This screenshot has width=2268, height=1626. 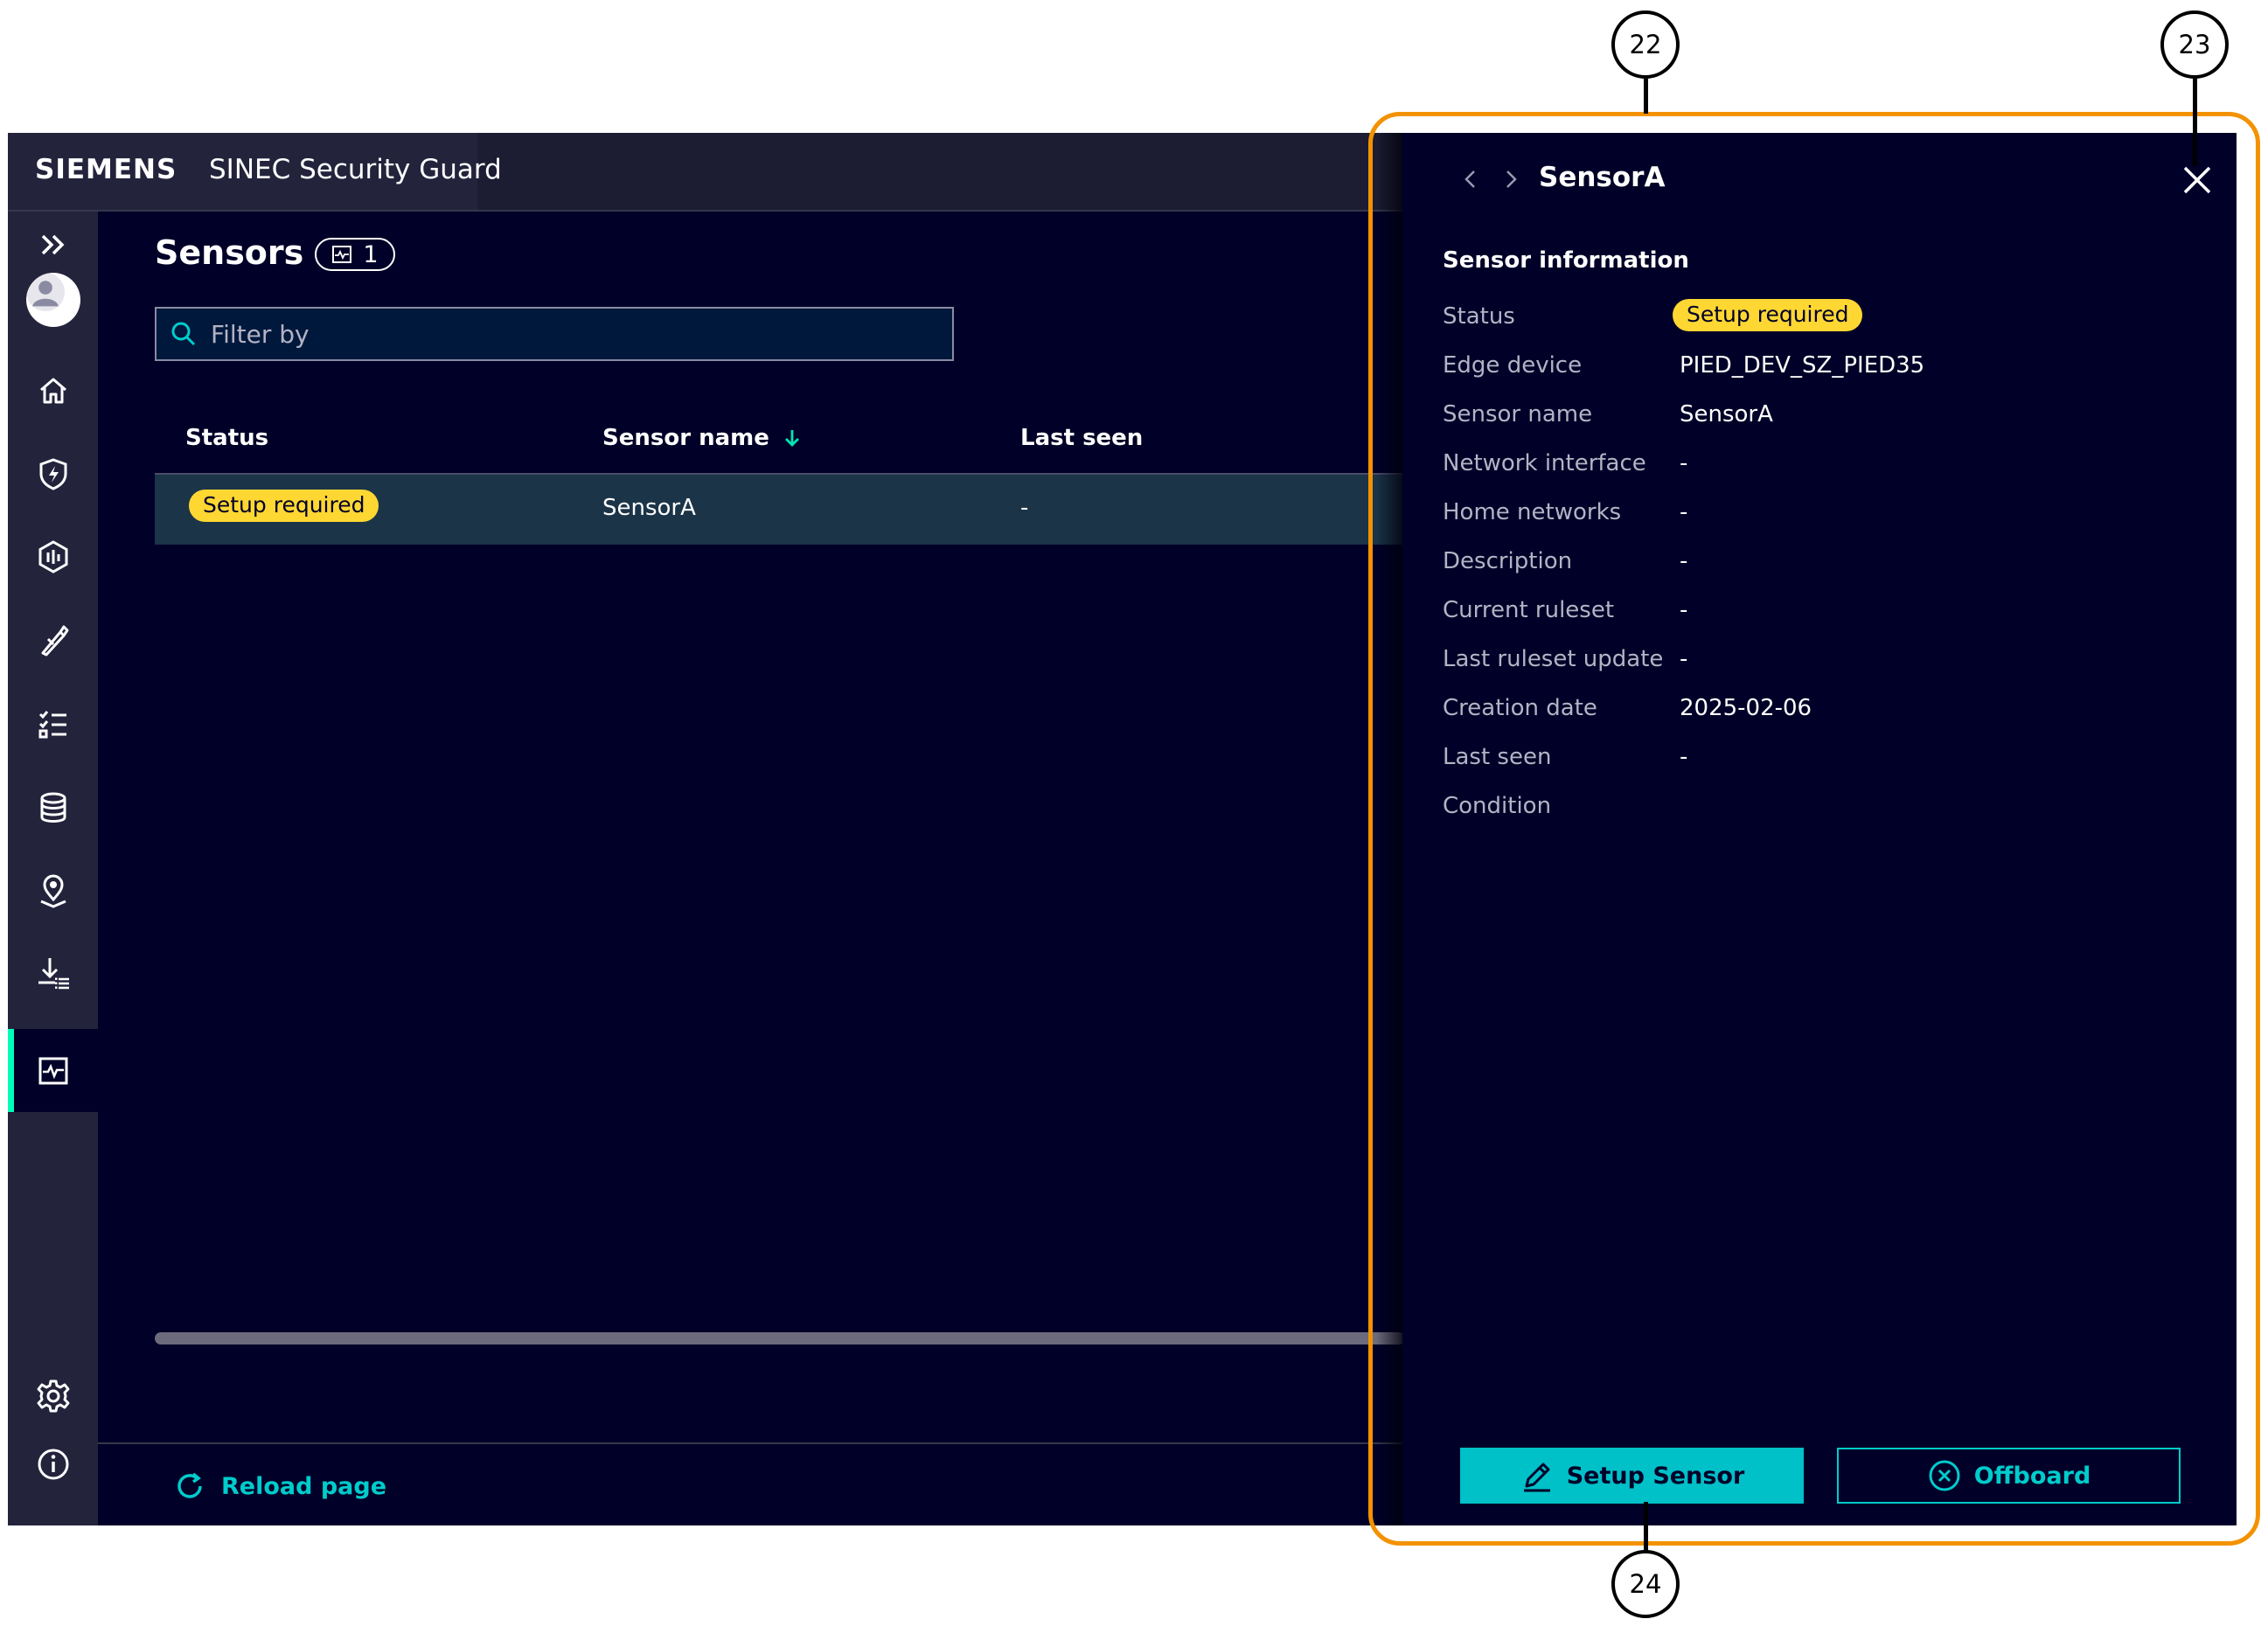 I want to click on column-header-status: Status, so click(x=226, y=438).